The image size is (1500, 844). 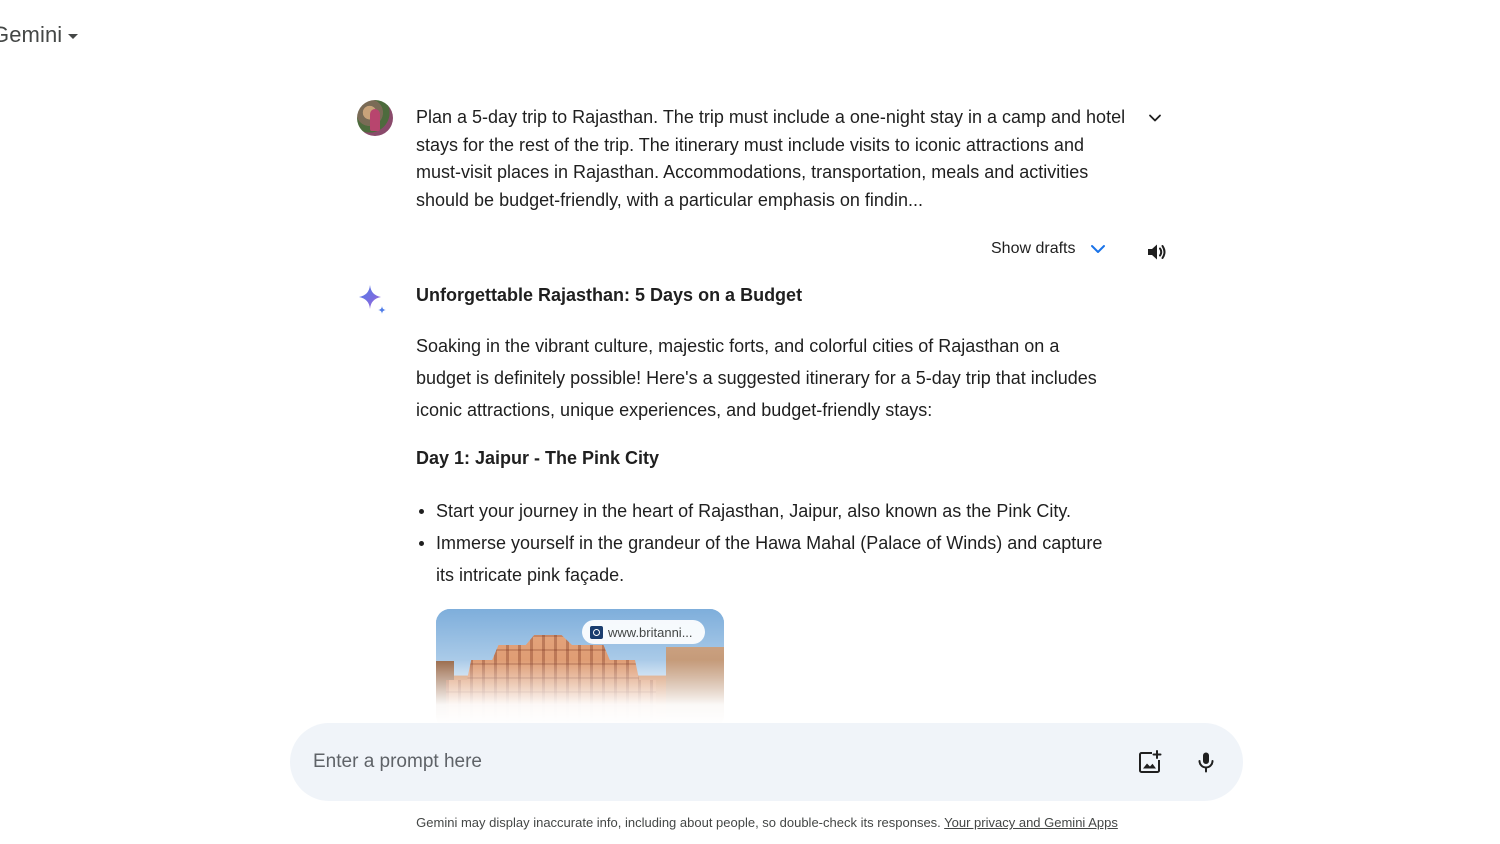 I want to click on show-drafts-button: Show drafts, so click(x=1049, y=249).